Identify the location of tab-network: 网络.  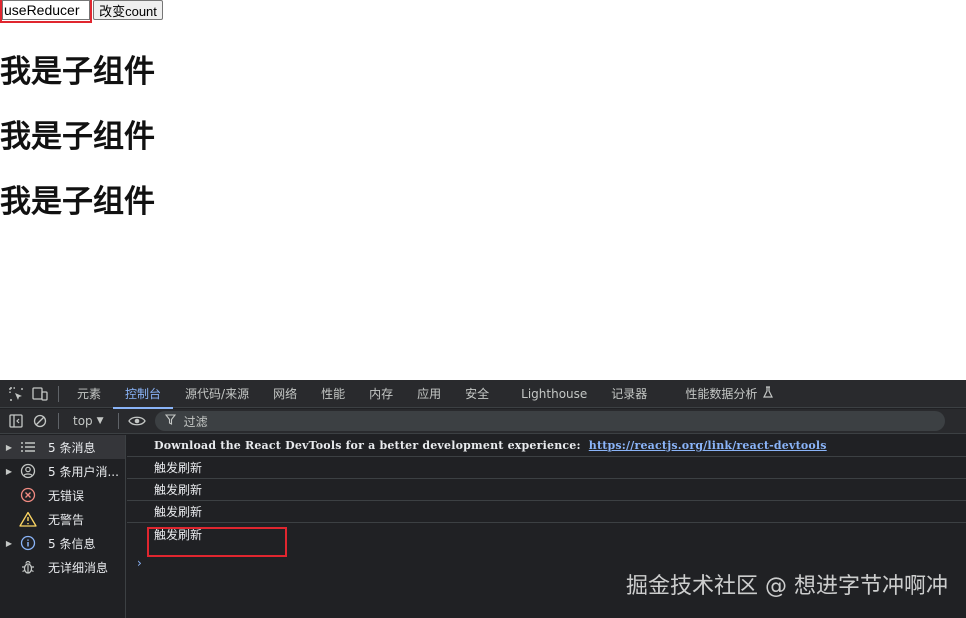
(285, 394).